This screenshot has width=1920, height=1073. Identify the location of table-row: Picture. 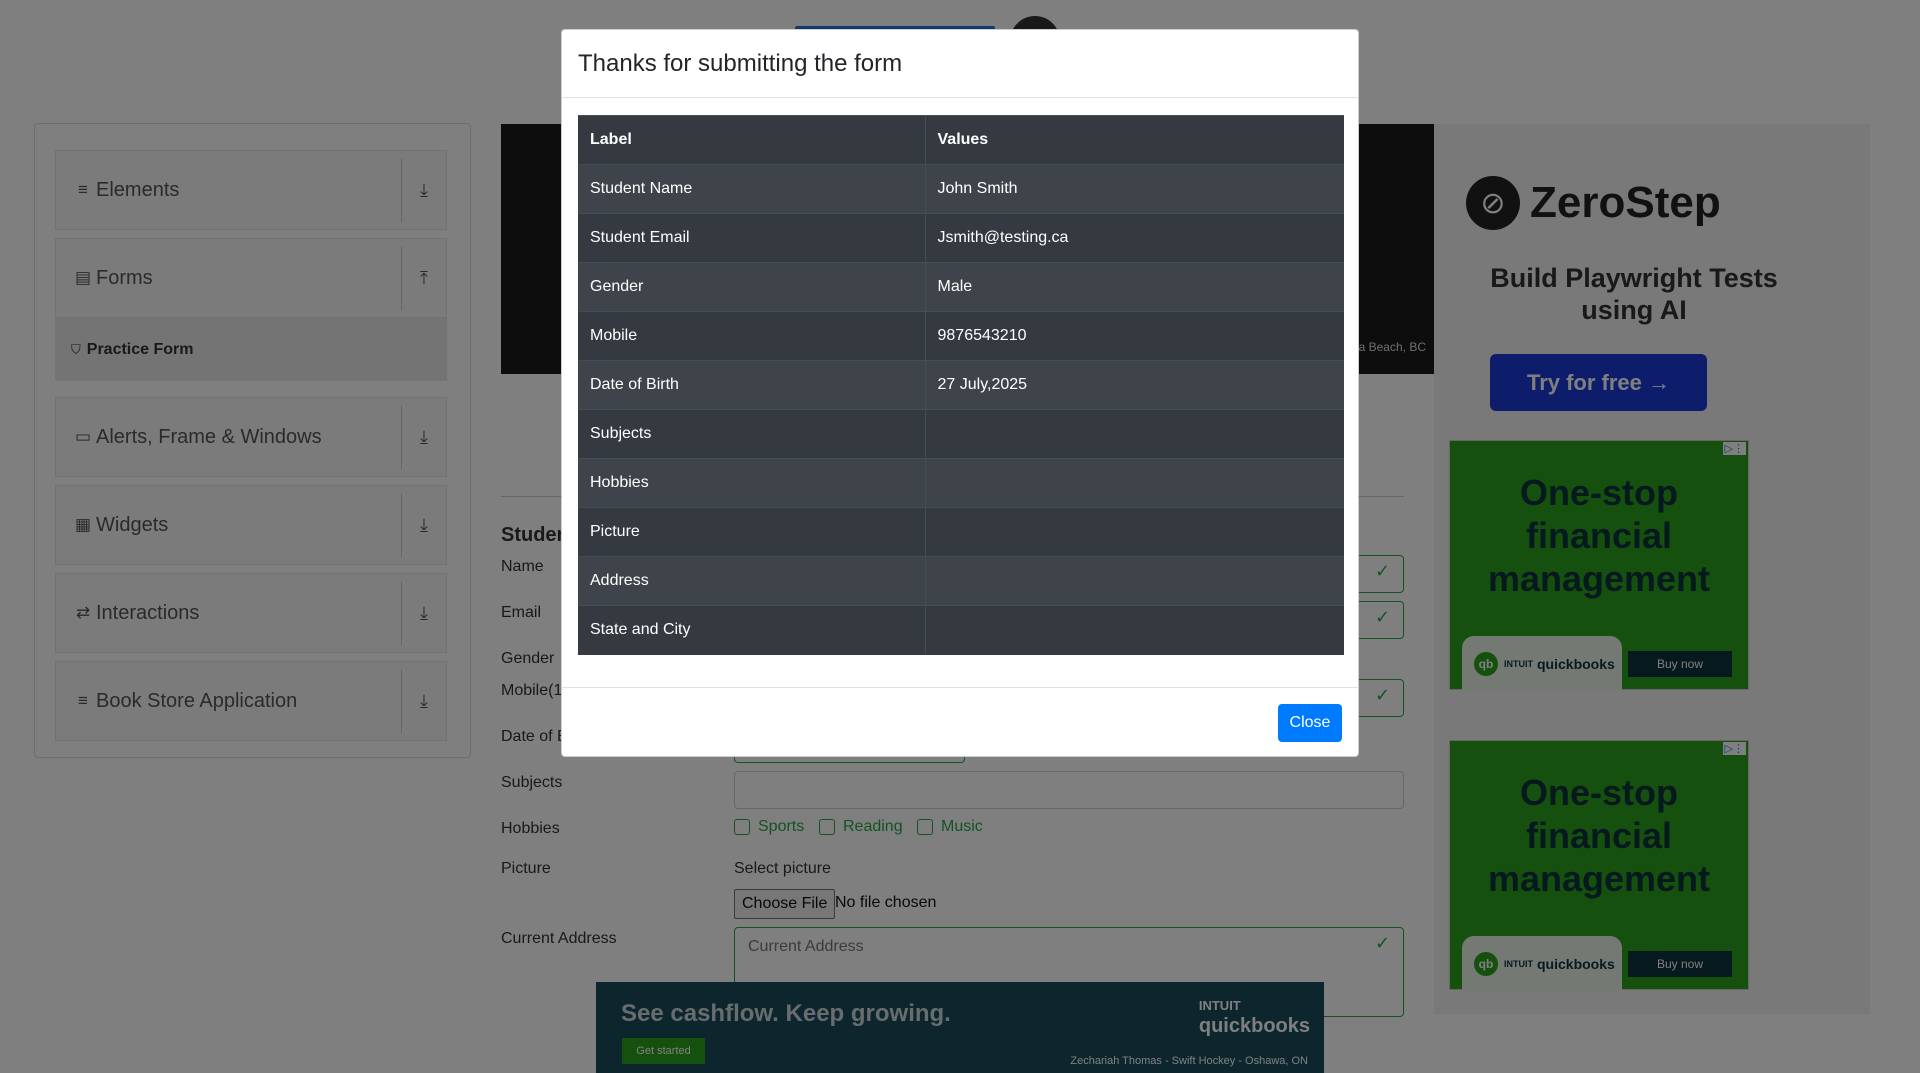
(961, 532).